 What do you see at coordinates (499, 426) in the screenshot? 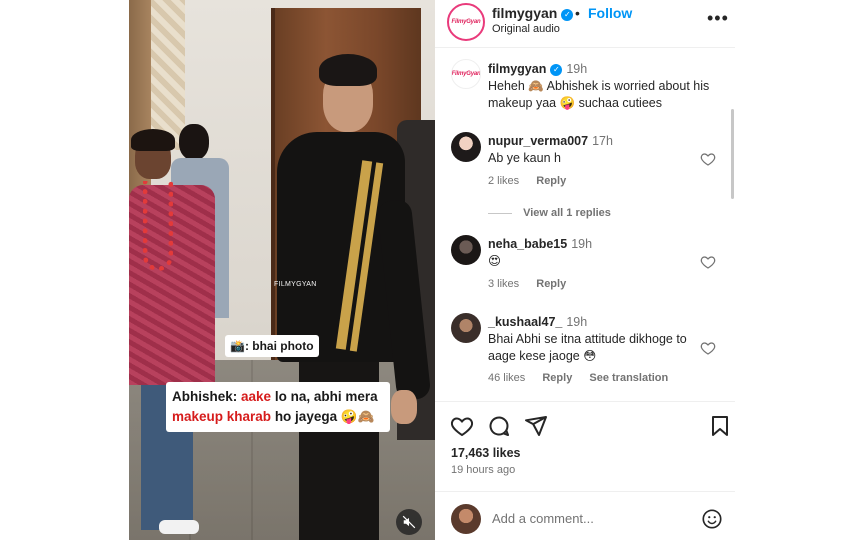
I see `comment-icon` at bounding box center [499, 426].